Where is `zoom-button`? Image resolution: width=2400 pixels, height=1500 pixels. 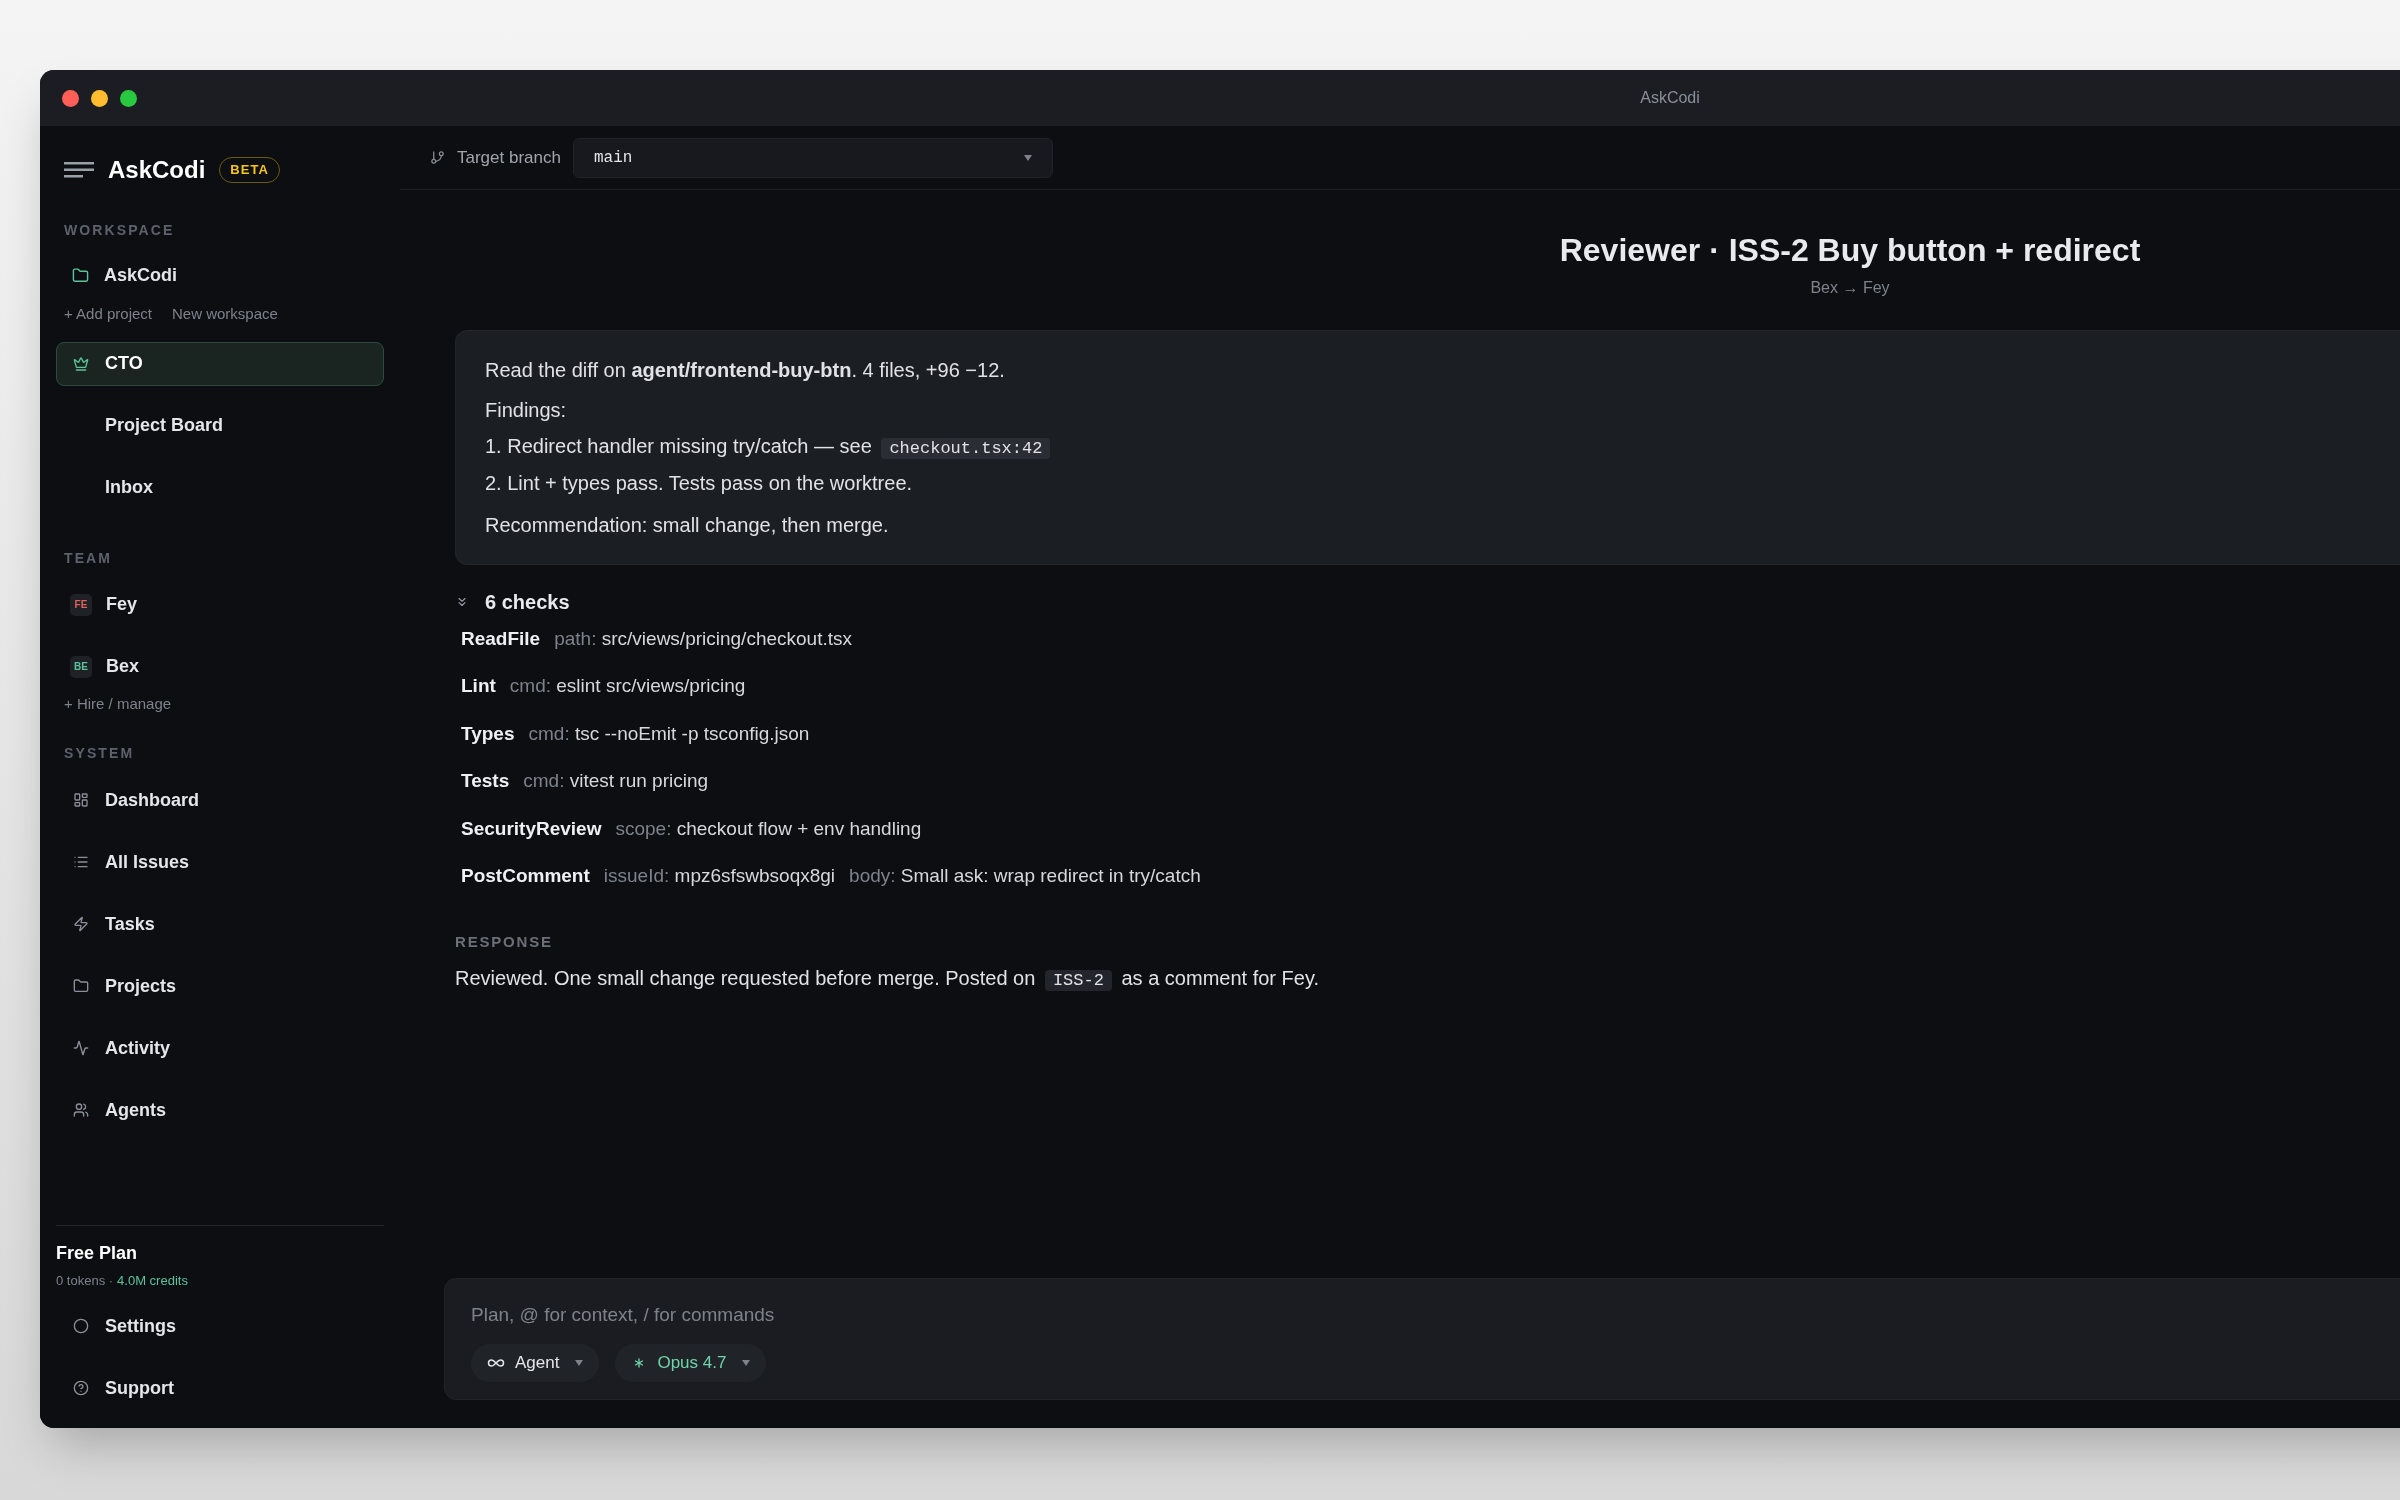
zoom-button is located at coordinates (128, 98).